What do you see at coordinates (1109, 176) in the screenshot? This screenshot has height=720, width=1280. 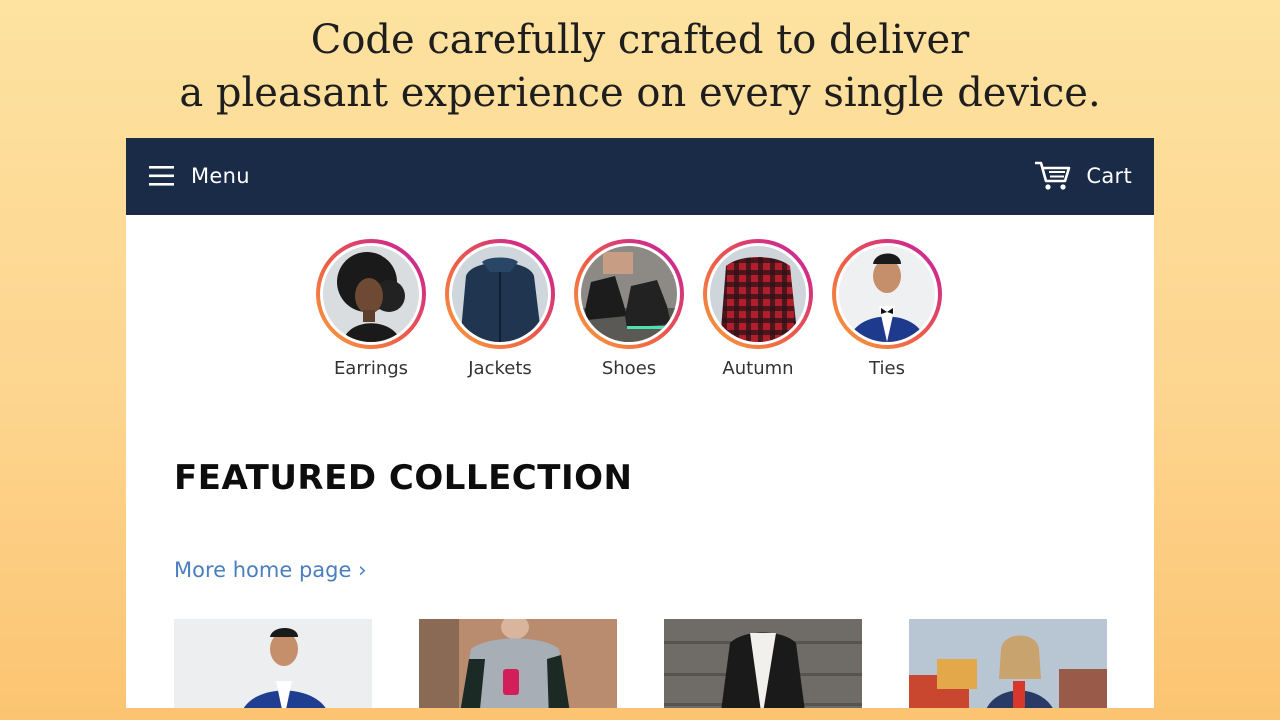 I see `cart-label: Cart` at bounding box center [1109, 176].